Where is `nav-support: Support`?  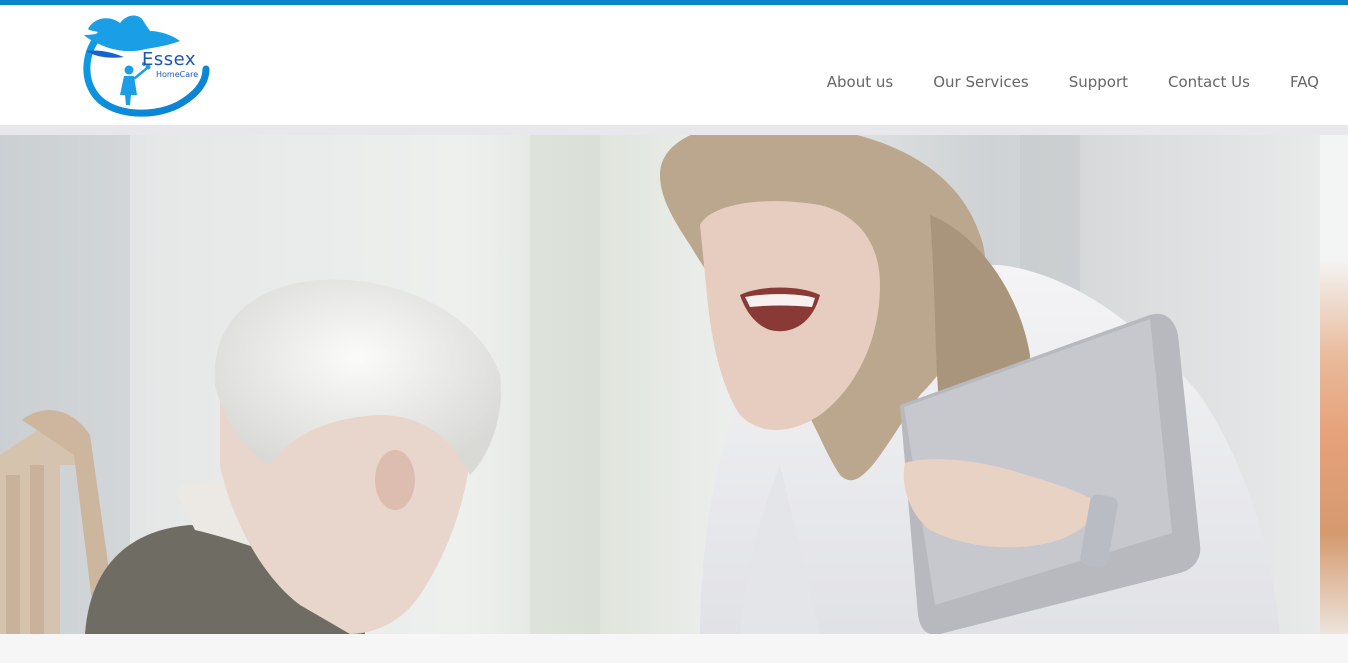
nav-support: Support is located at coordinates (1098, 82).